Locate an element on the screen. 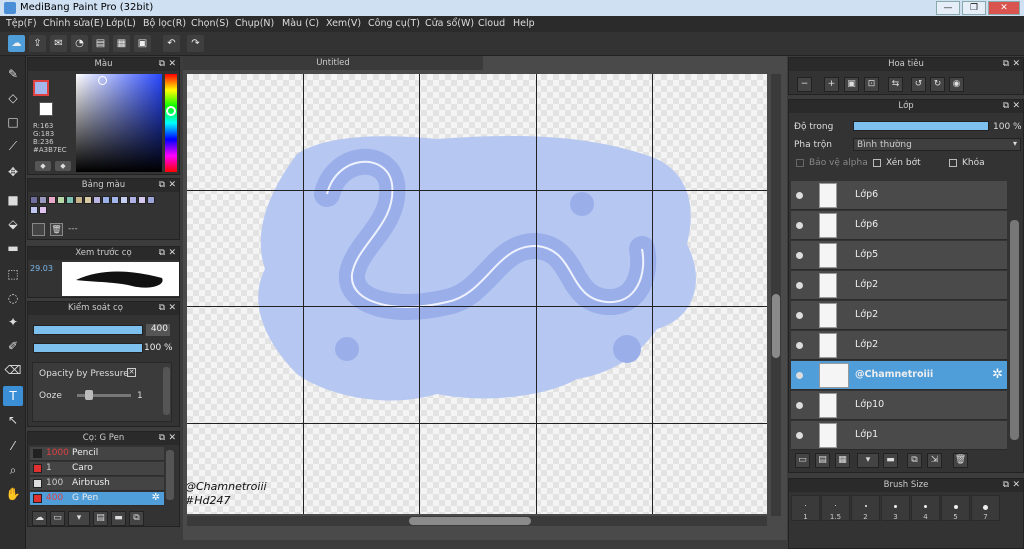 The width and height of the screenshot is (1024, 549). rotate-left-icon: ↺ is located at coordinates (918, 84).